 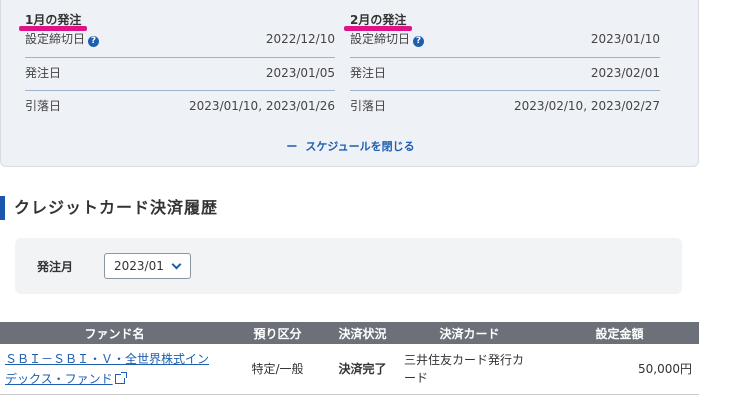 What do you see at coordinates (587, 106) in the screenshot?
I see `debit-date-value: 2023/02/10, 2023/02/27` at bounding box center [587, 106].